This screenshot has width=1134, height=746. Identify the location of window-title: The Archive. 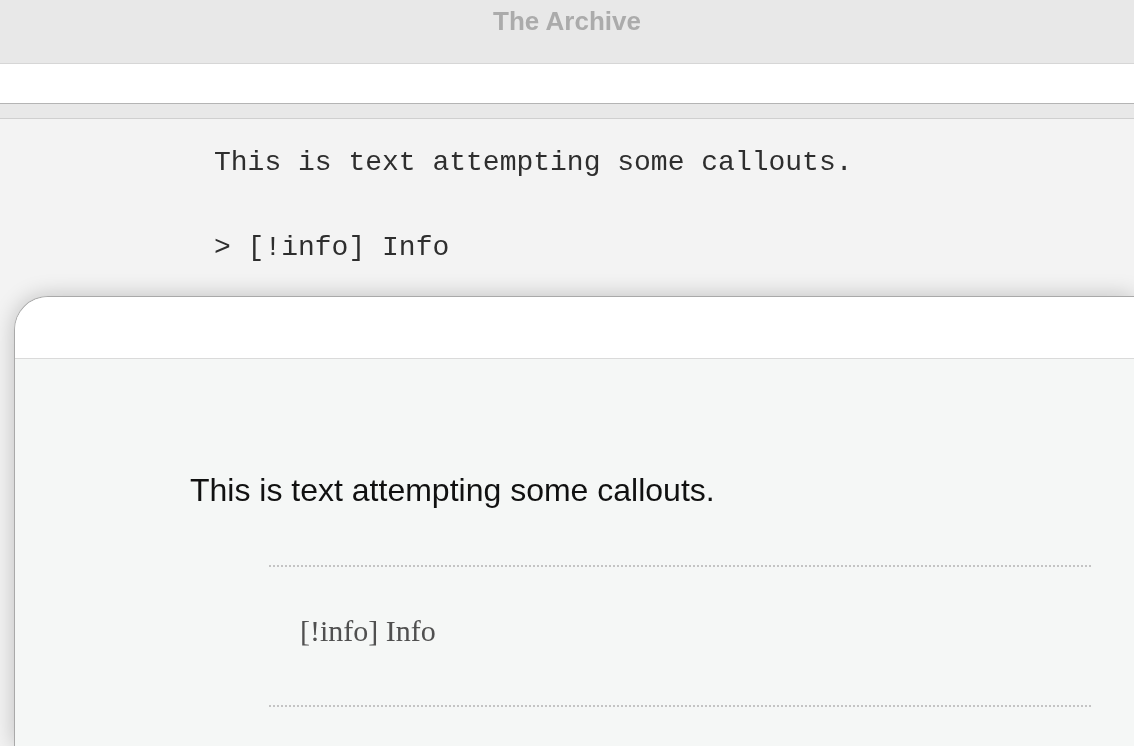
(567, 23).